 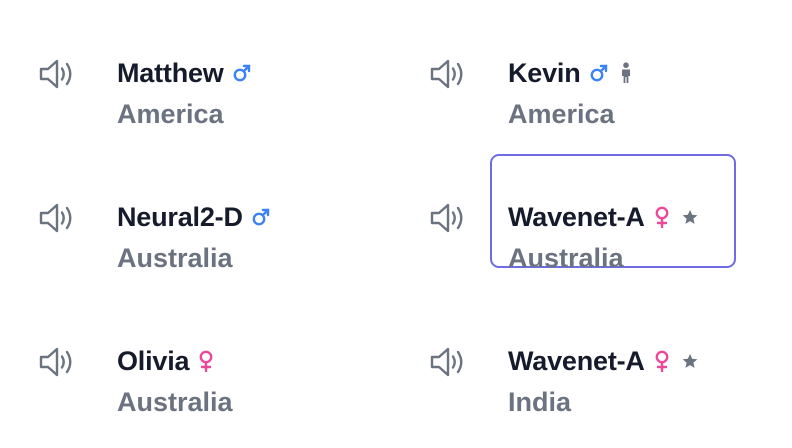 I want to click on voice-card-kevin: Kevin America, so click(x=521, y=74).